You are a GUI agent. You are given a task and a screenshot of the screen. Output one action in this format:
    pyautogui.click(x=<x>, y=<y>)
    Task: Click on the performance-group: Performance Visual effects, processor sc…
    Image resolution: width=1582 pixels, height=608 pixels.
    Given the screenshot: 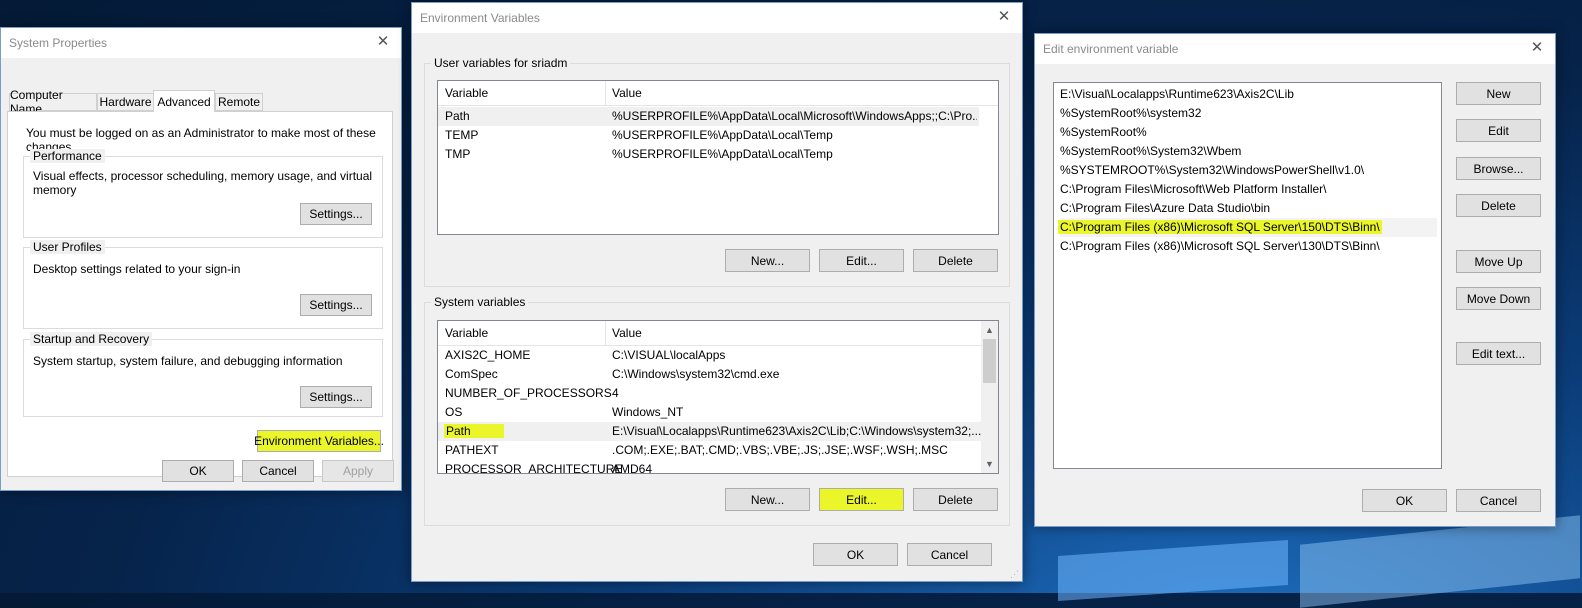 What is the action you would take?
    pyautogui.click(x=203, y=193)
    